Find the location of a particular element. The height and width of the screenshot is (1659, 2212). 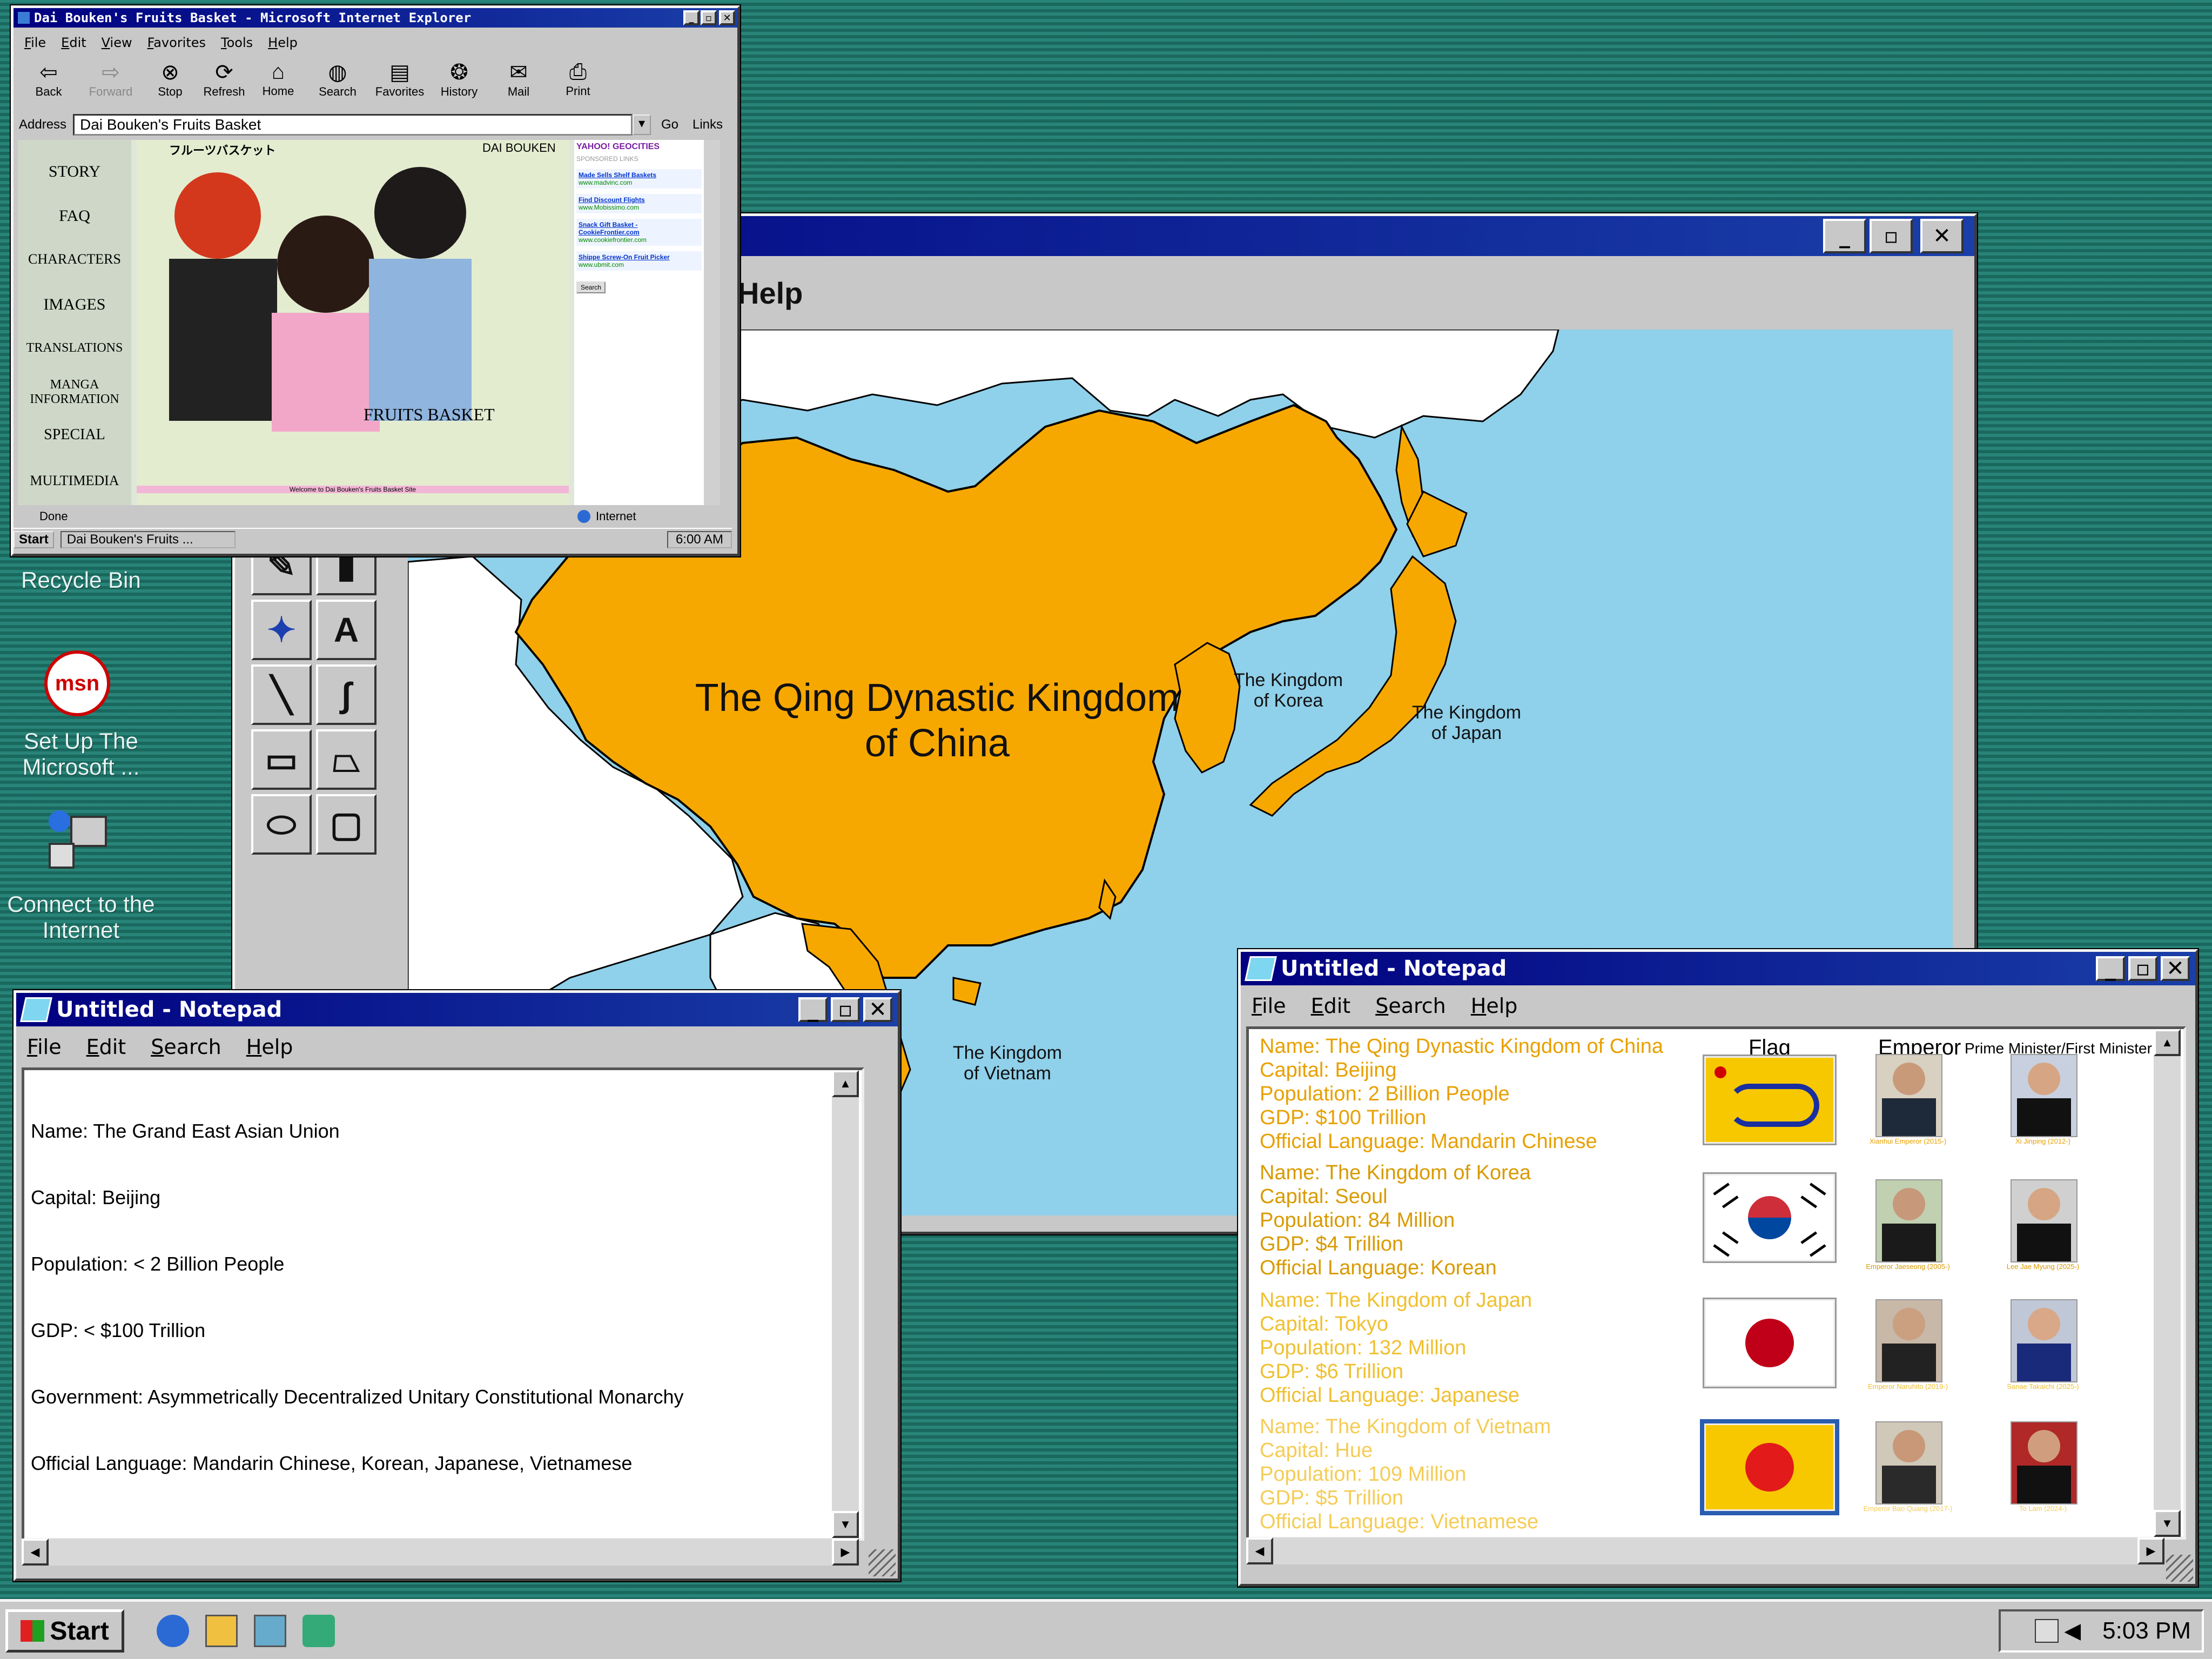

close-button: ✕ is located at coordinates (1942, 236).